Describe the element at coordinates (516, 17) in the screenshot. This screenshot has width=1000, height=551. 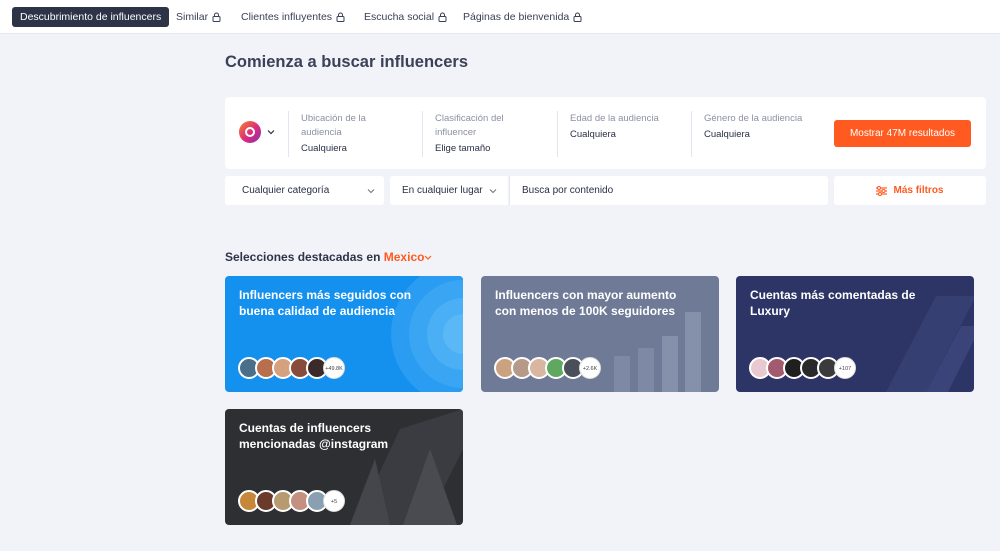
I see `tab-label: Páginas de bienvenida` at that location.